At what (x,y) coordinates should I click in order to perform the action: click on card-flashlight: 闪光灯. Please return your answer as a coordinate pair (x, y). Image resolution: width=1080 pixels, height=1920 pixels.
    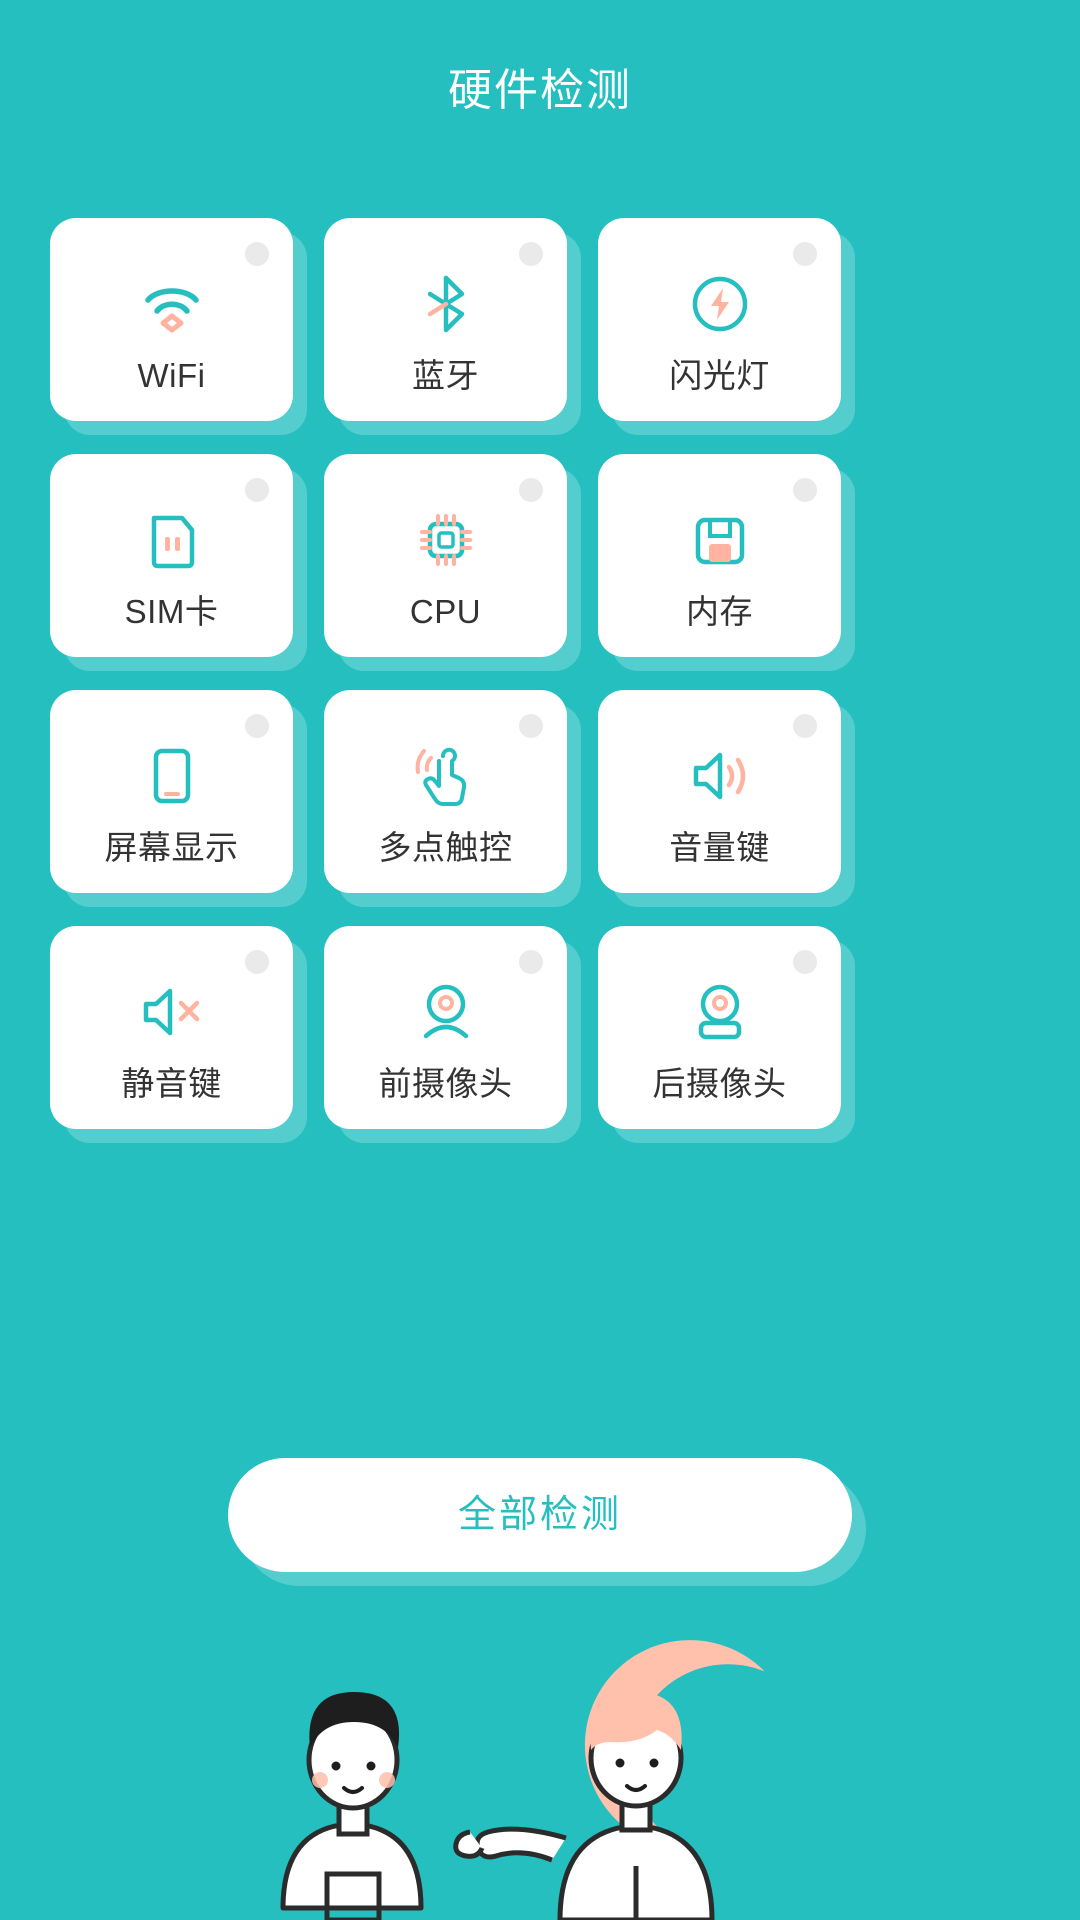
    Looking at the image, I should click on (719, 319).